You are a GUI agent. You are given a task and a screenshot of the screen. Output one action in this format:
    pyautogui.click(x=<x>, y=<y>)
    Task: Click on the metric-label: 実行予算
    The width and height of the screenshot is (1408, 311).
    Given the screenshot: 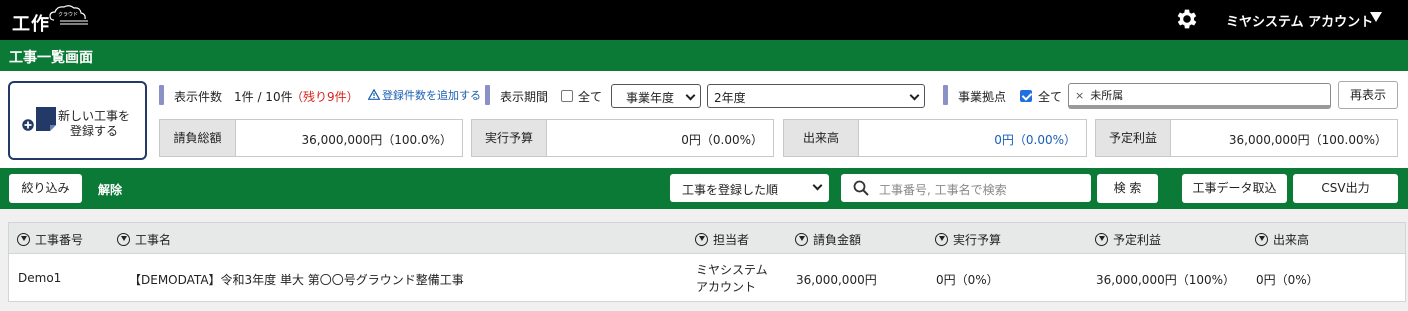 What is the action you would take?
    pyautogui.click(x=509, y=138)
    